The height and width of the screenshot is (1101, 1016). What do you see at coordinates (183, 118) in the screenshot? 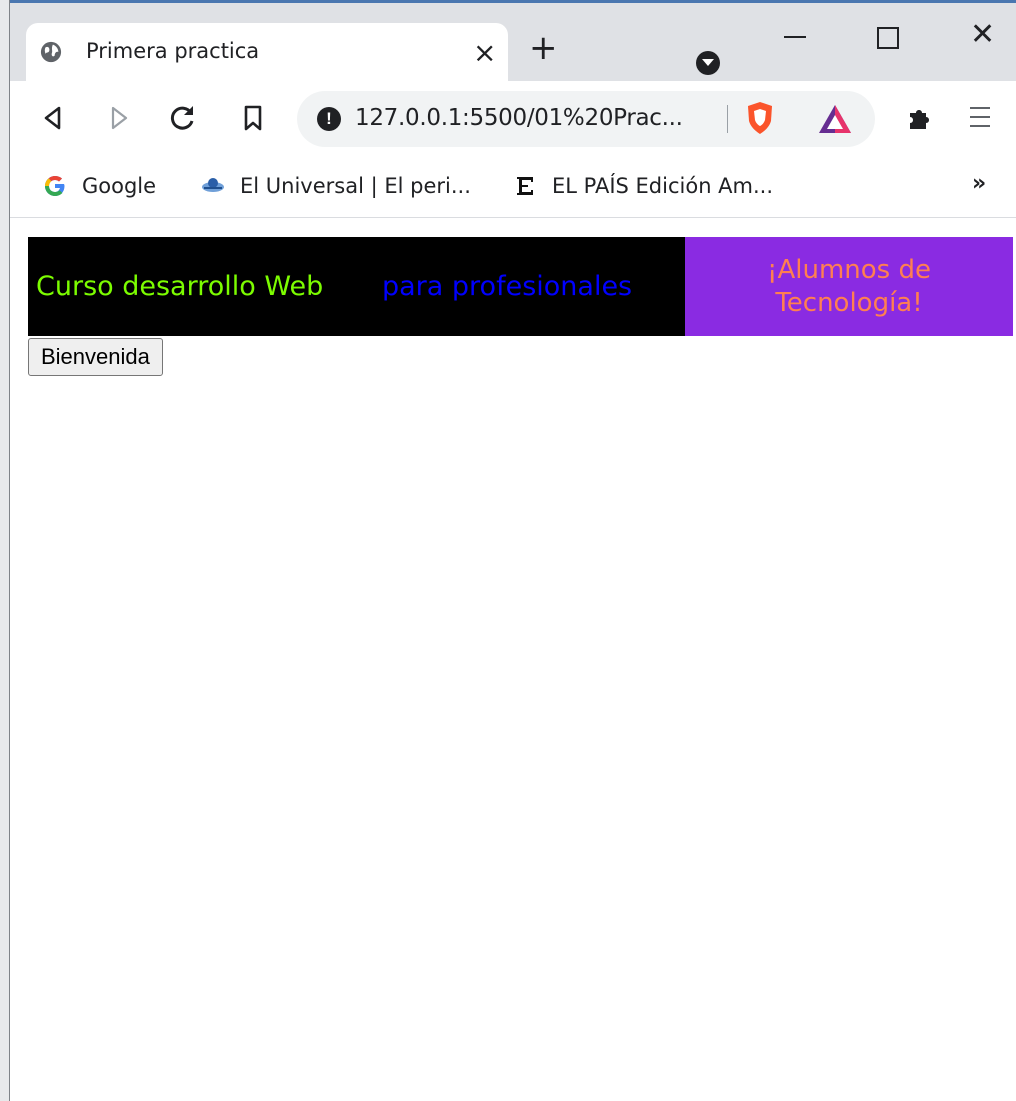
I see `reload-icon` at bounding box center [183, 118].